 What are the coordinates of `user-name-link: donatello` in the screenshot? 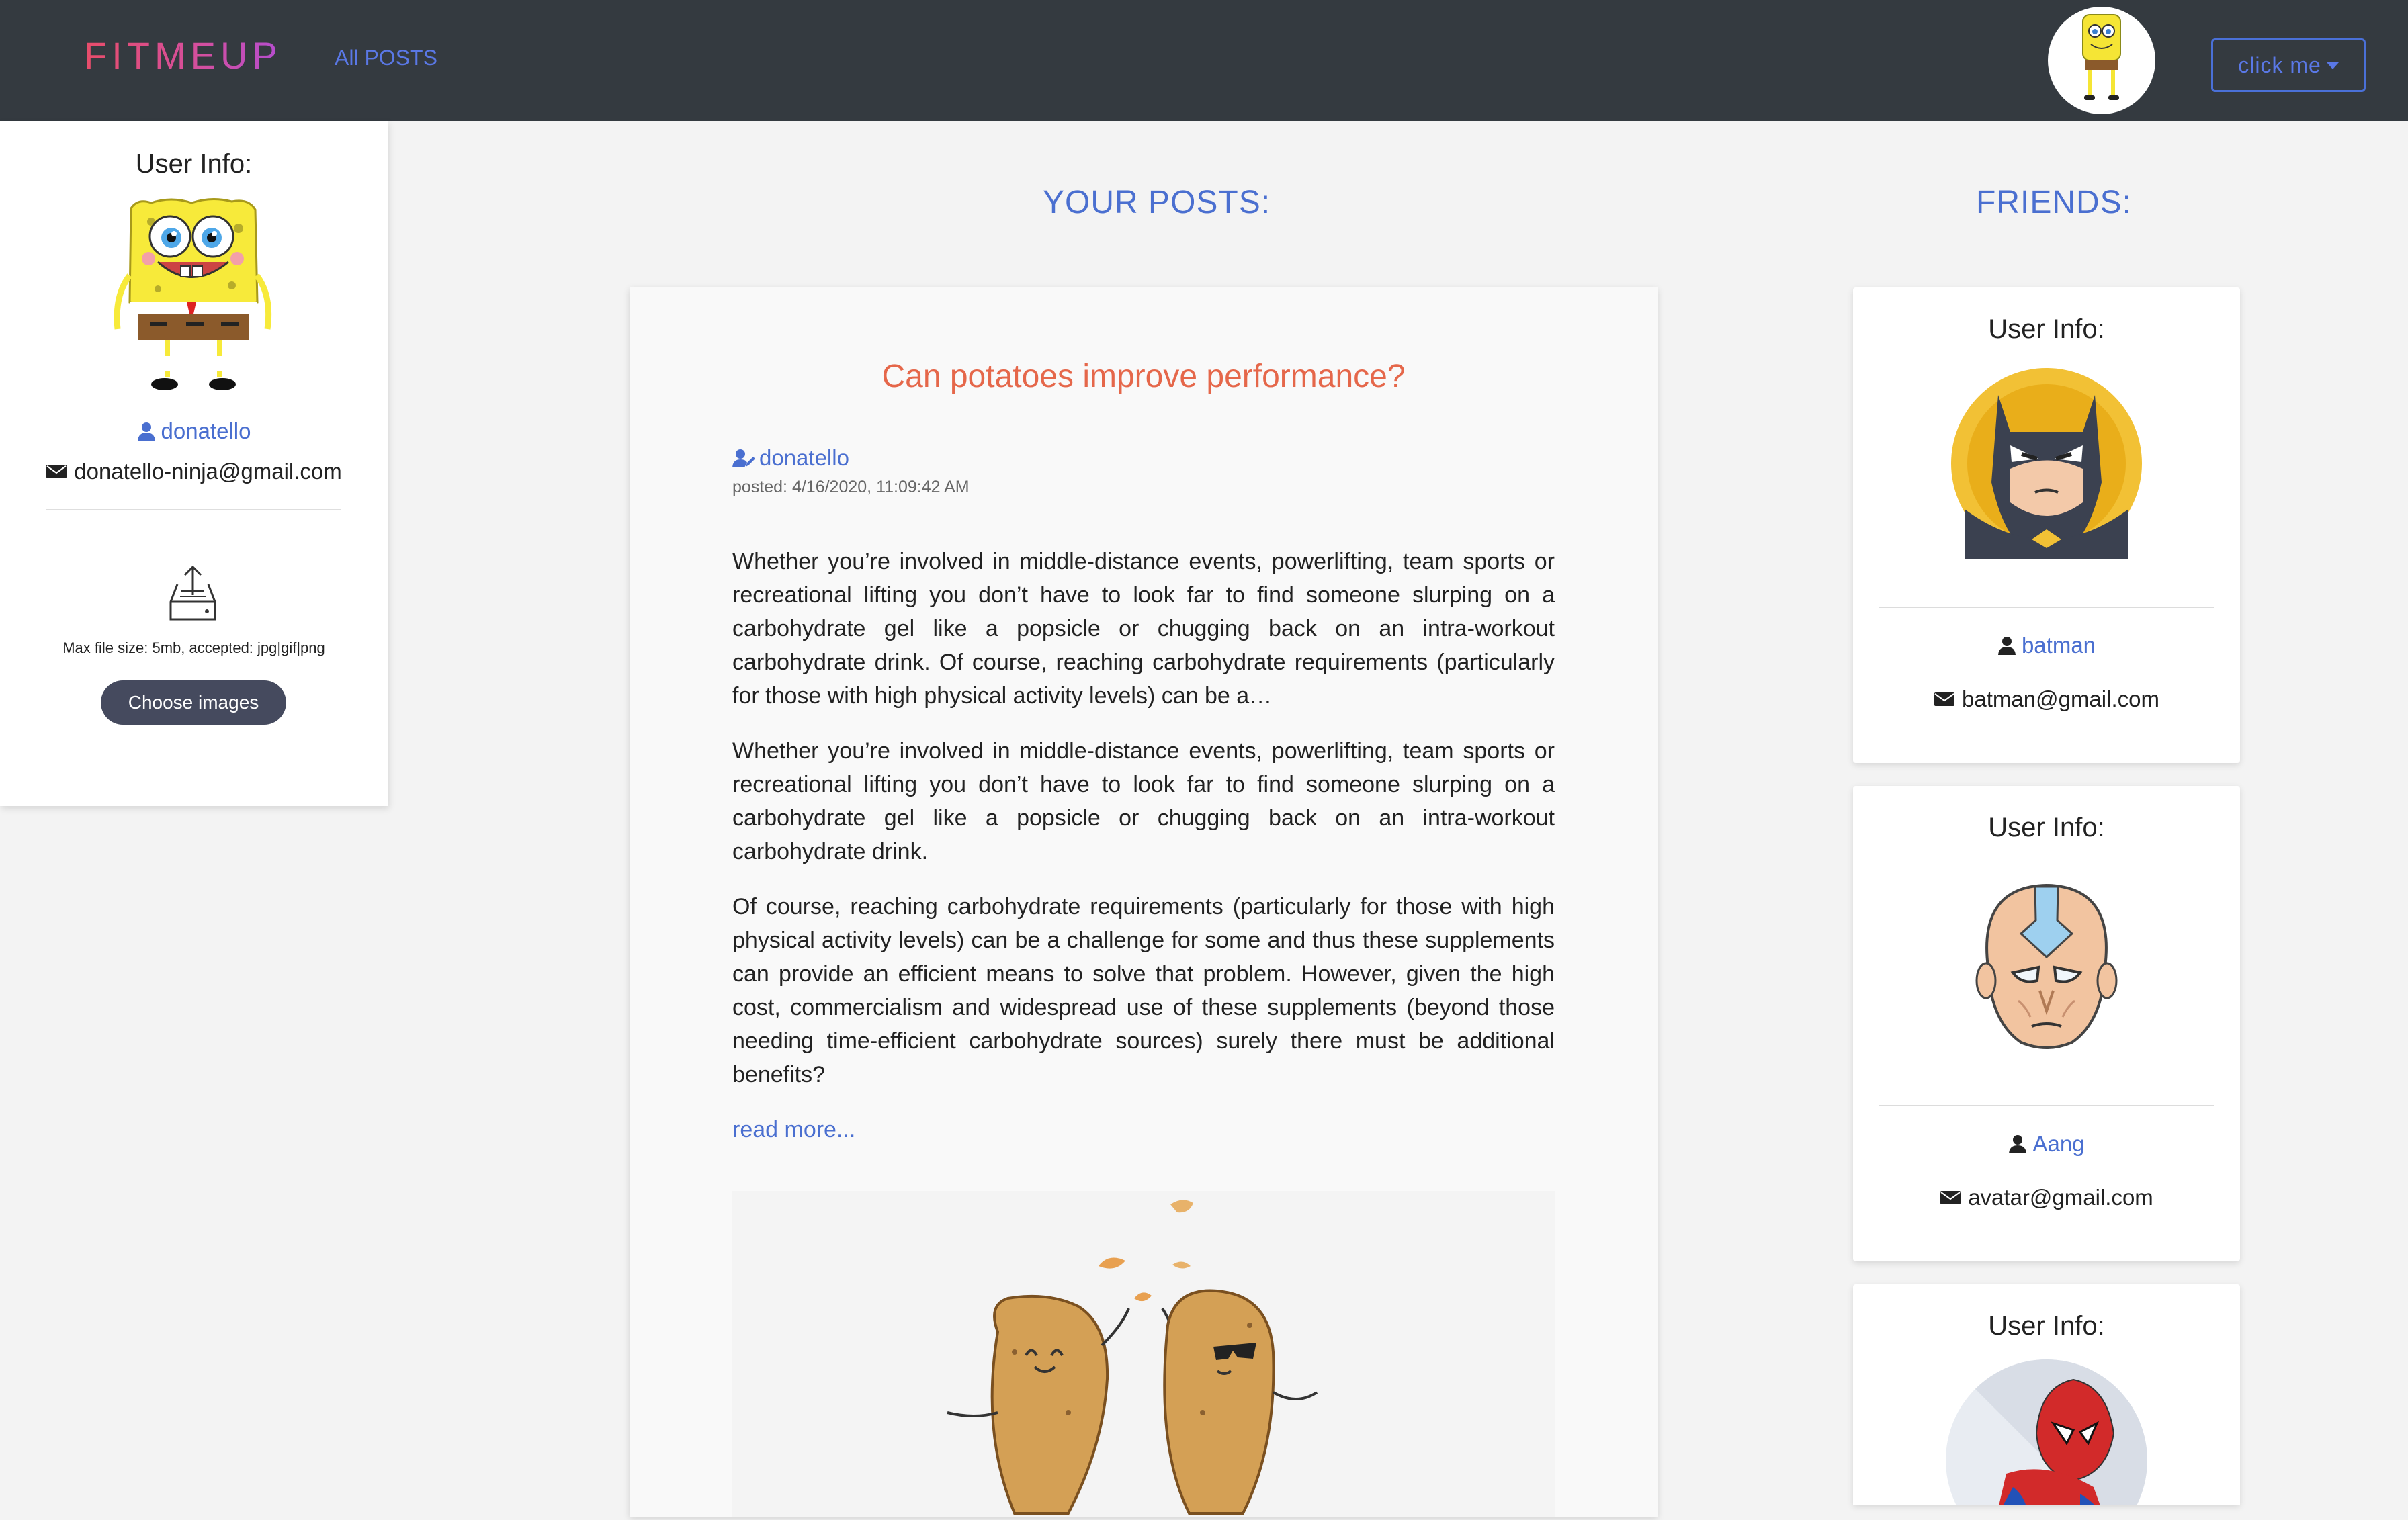 It's located at (206, 431).